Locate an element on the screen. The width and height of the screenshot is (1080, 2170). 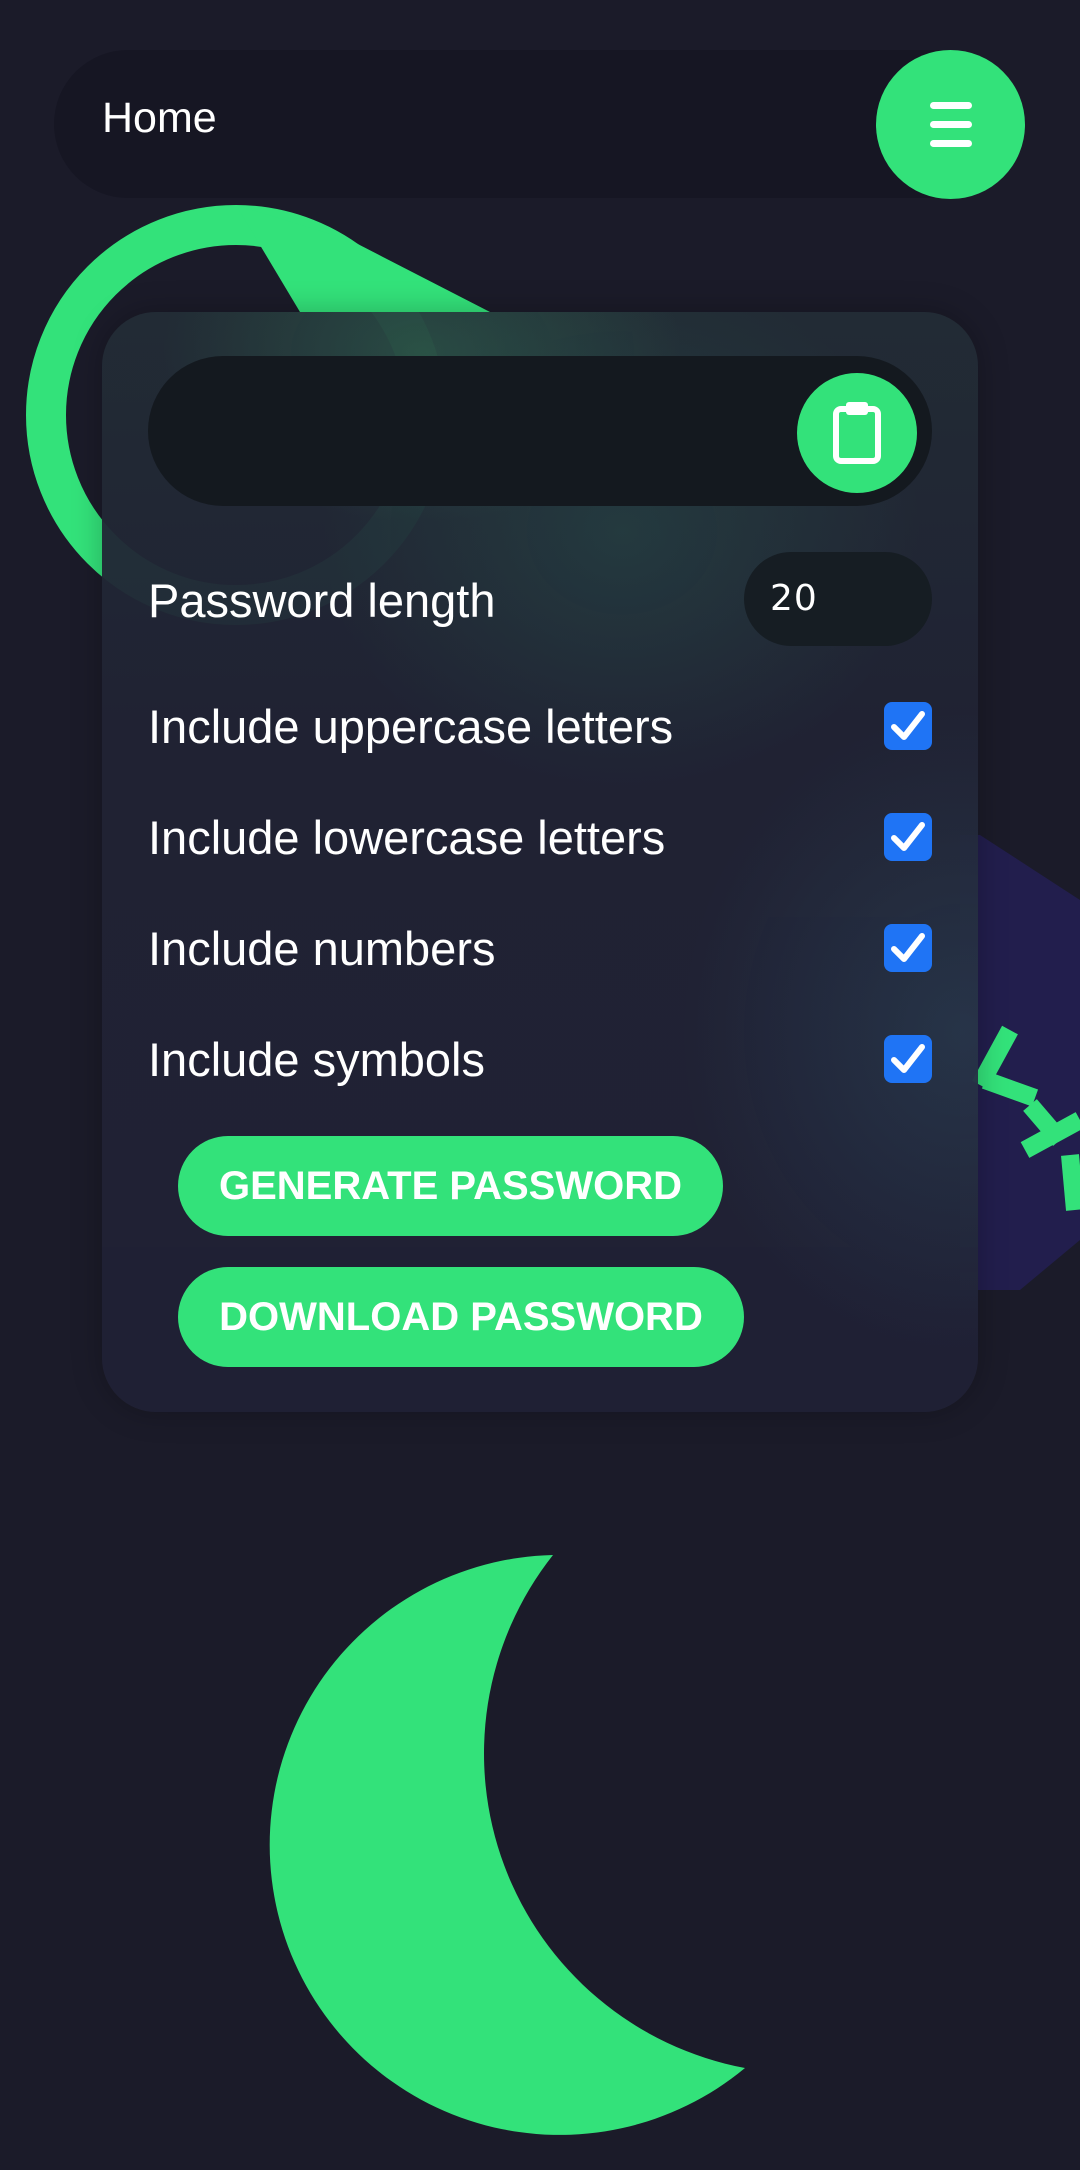
copy-password-button is located at coordinates (857, 433).